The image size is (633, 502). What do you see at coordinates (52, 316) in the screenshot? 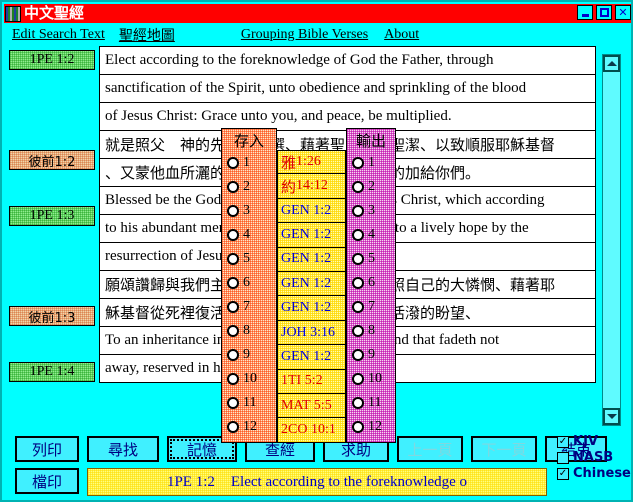
I see `verse-reference-chip: 彼前1:3` at bounding box center [52, 316].